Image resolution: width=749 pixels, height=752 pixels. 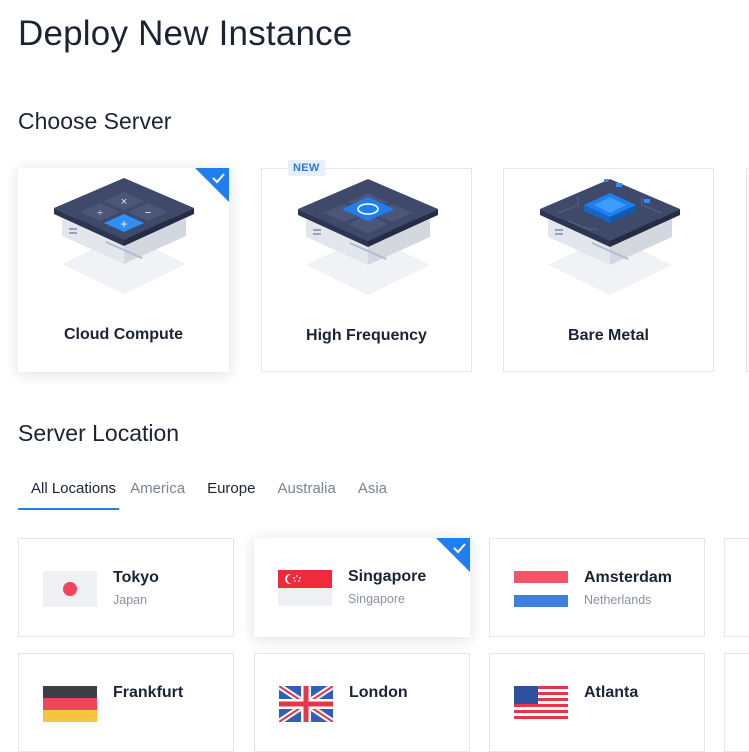 What do you see at coordinates (541, 704) in the screenshot?
I see `flag-usa-icon` at bounding box center [541, 704].